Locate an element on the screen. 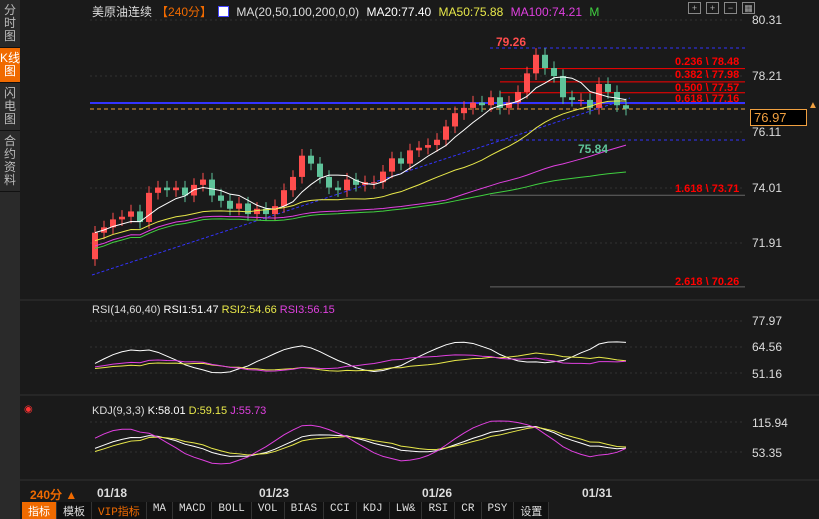  price-tick: 74.01 is located at coordinates (767, 188).